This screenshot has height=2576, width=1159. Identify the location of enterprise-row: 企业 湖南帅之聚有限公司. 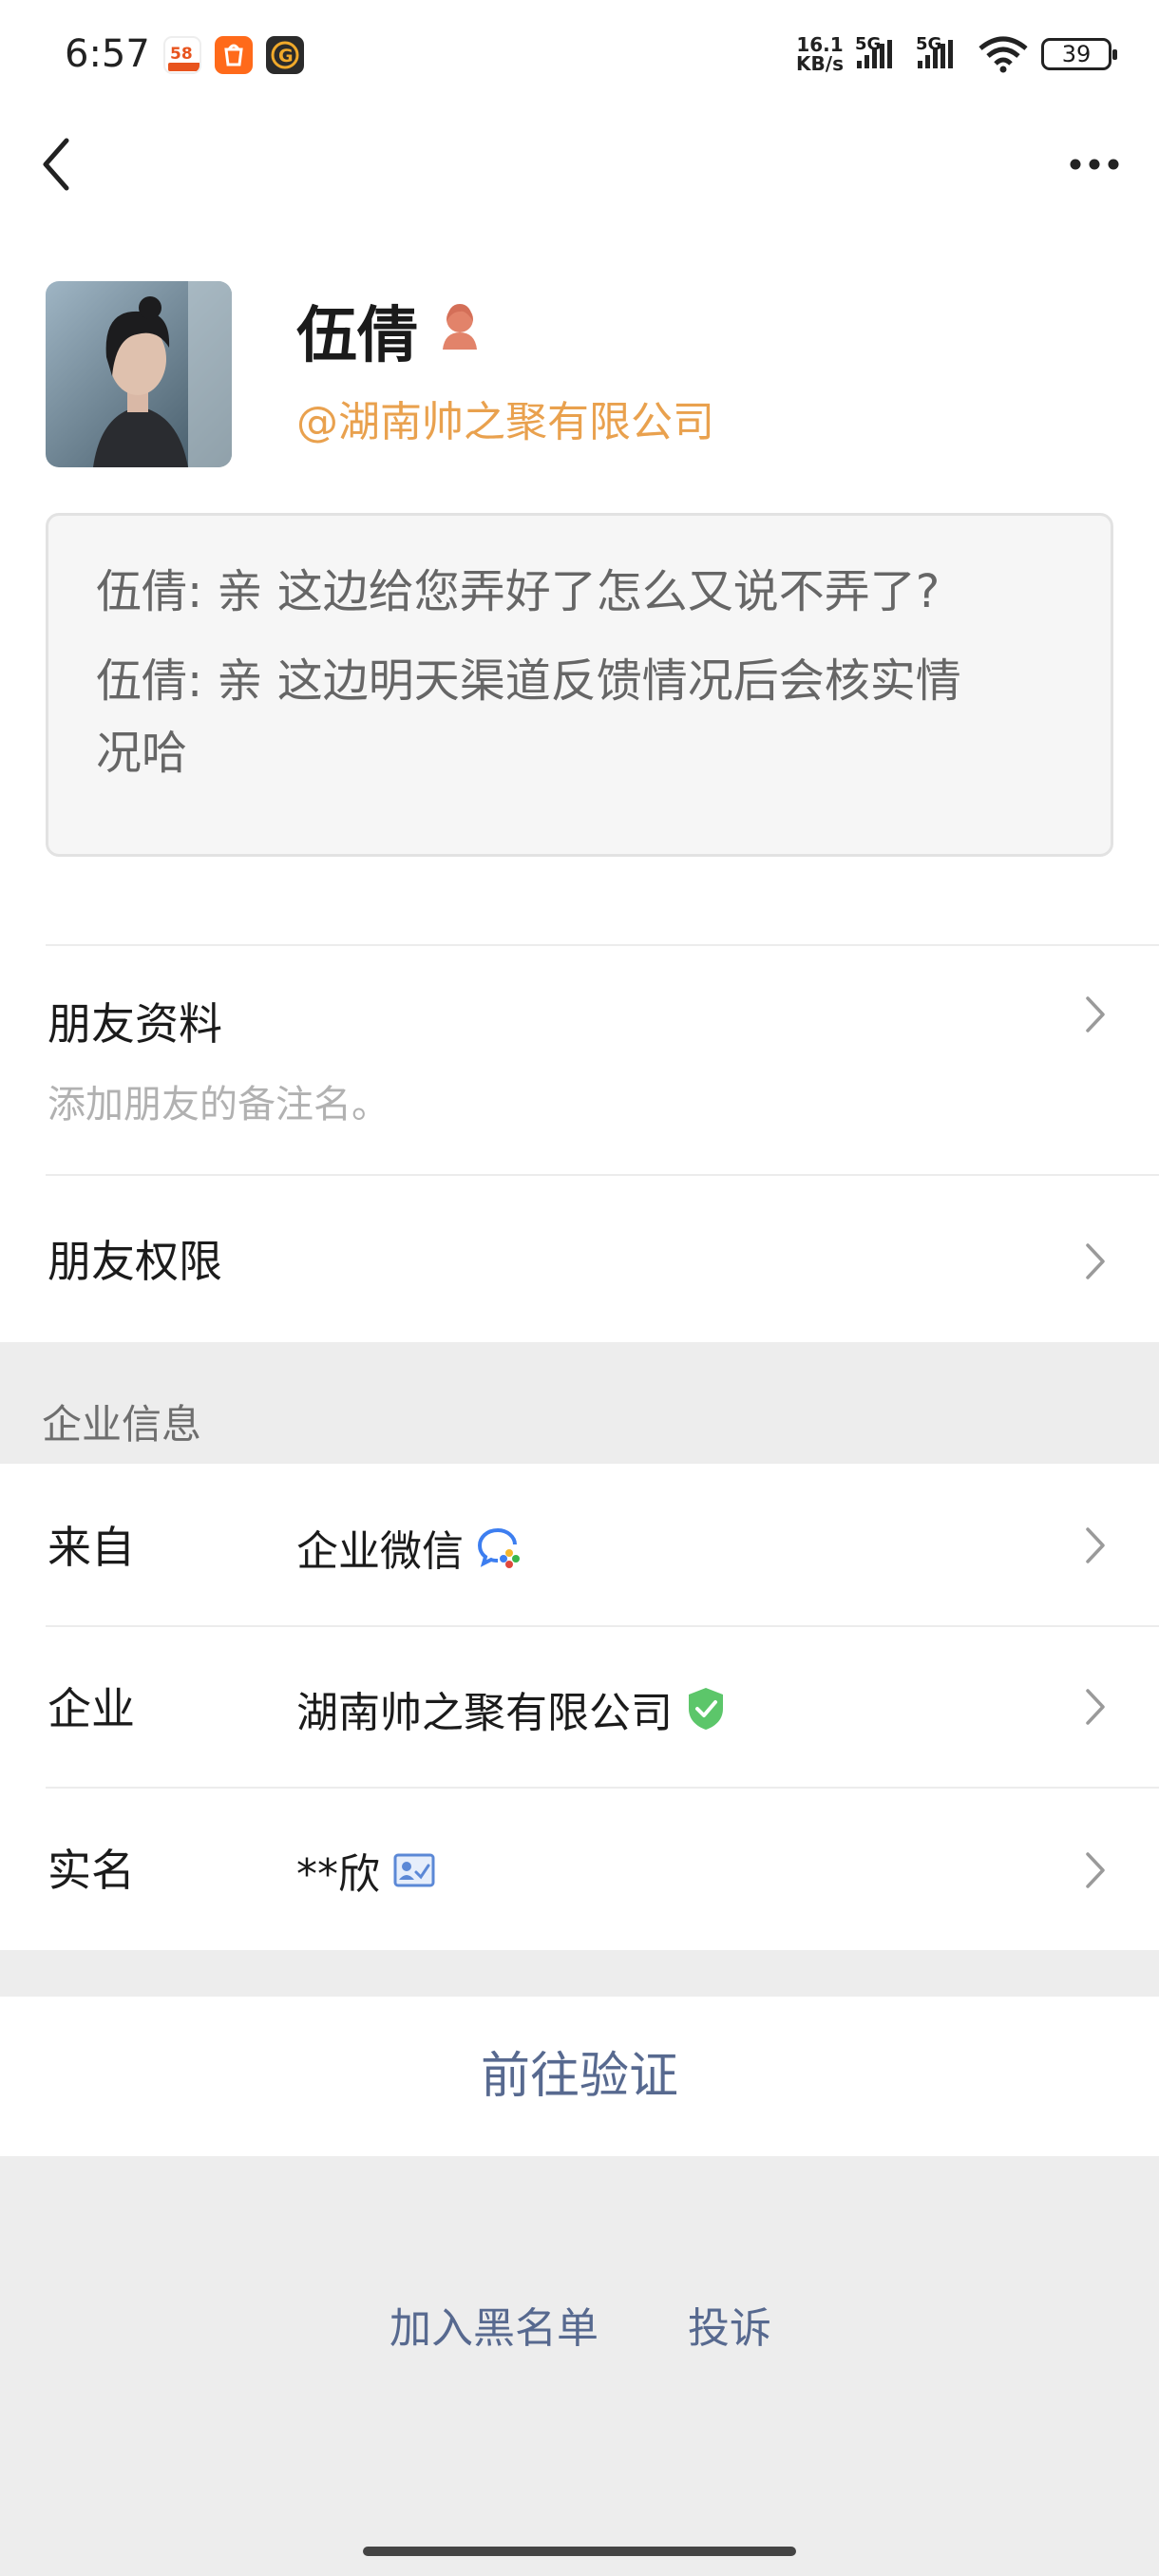
(579, 1707).